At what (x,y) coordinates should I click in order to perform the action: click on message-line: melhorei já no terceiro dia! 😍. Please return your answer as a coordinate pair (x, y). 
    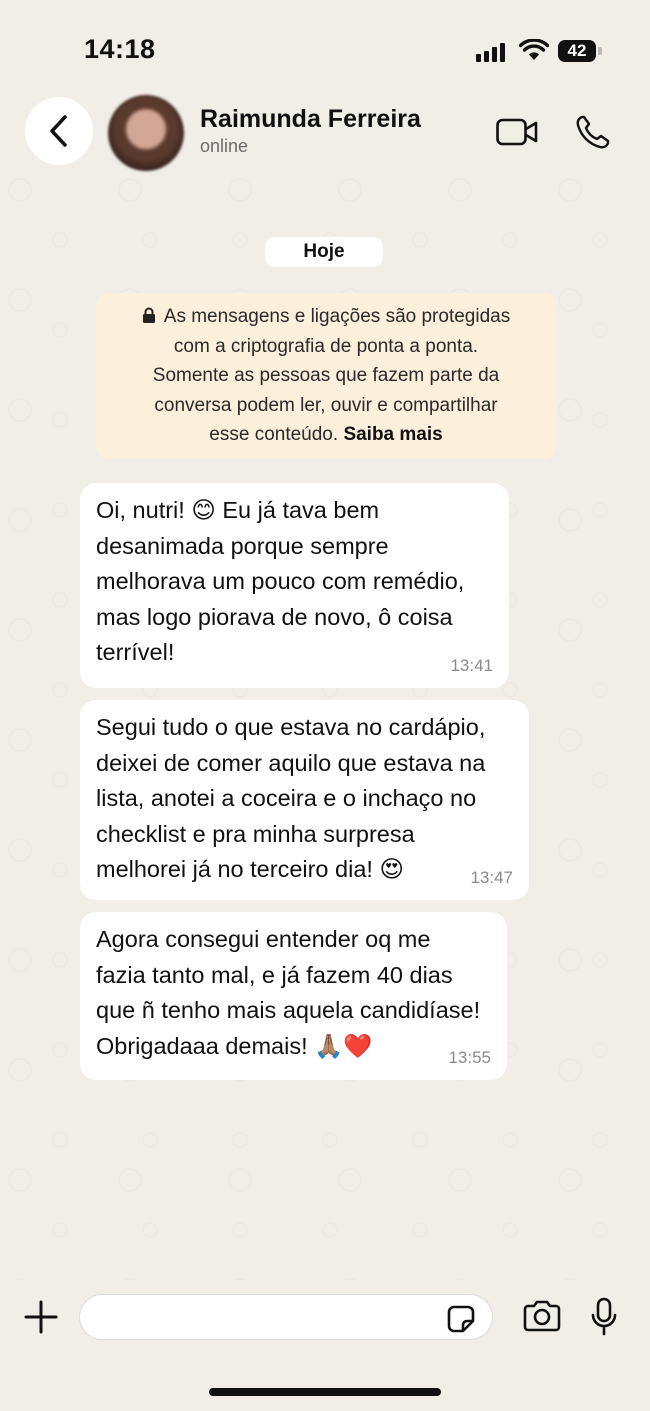
    Looking at the image, I should click on (250, 869).